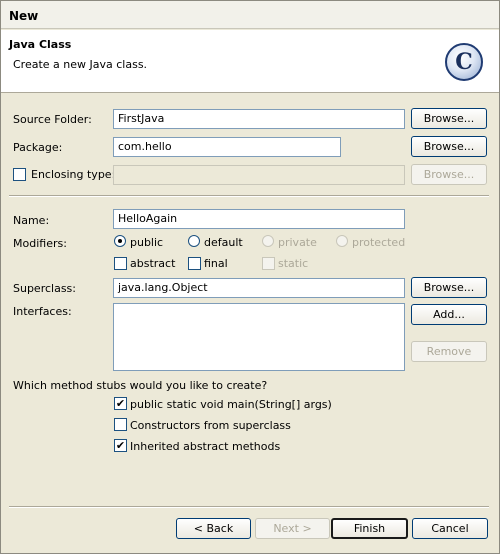 The width and height of the screenshot is (500, 554). What do you see at coordinates (52, 119) in the screenshot?
I see `source-folder-label: Source Folder:` at bounding box center [52, 119].